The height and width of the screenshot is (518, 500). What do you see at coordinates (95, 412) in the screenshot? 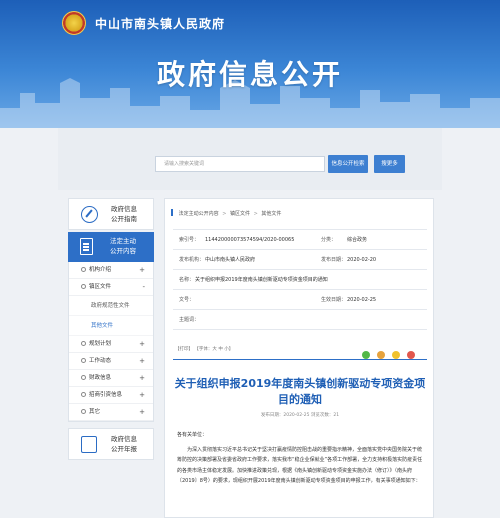
I see `sidebar-item-label: 其它` at bounding box center [95, 412].